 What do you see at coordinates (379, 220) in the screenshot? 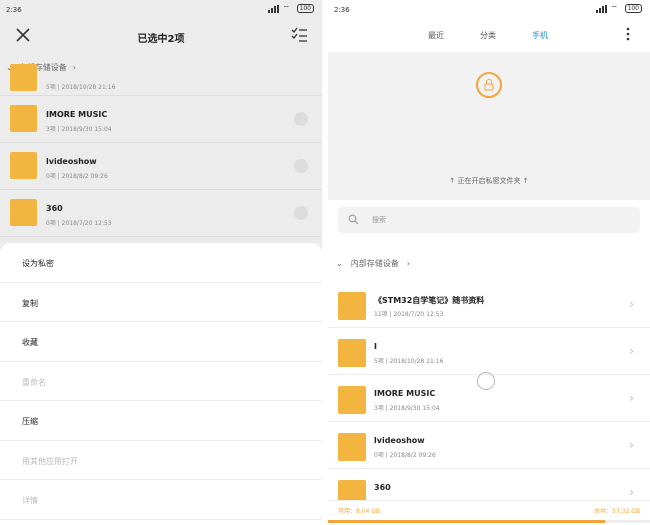
I see `search-placeholder: 搜索` at bounding box center [379, 220].